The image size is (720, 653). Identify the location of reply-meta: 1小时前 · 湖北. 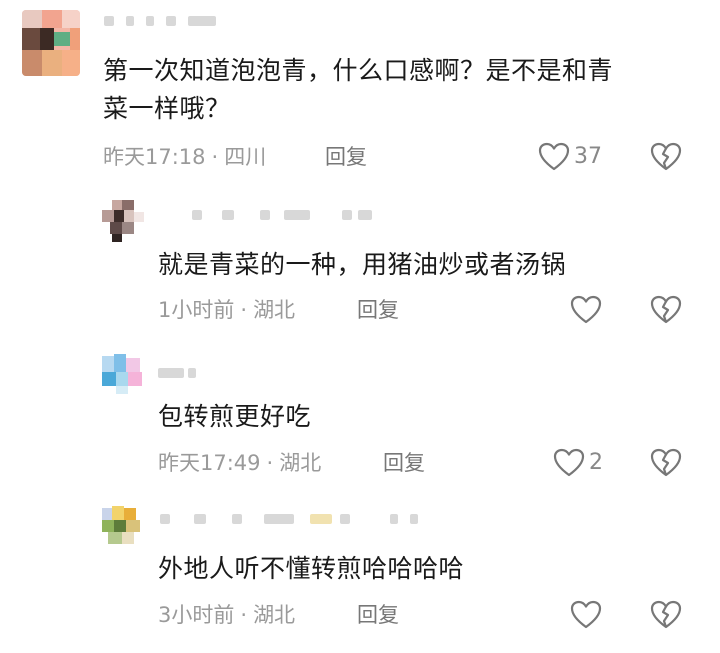
(226, 310).